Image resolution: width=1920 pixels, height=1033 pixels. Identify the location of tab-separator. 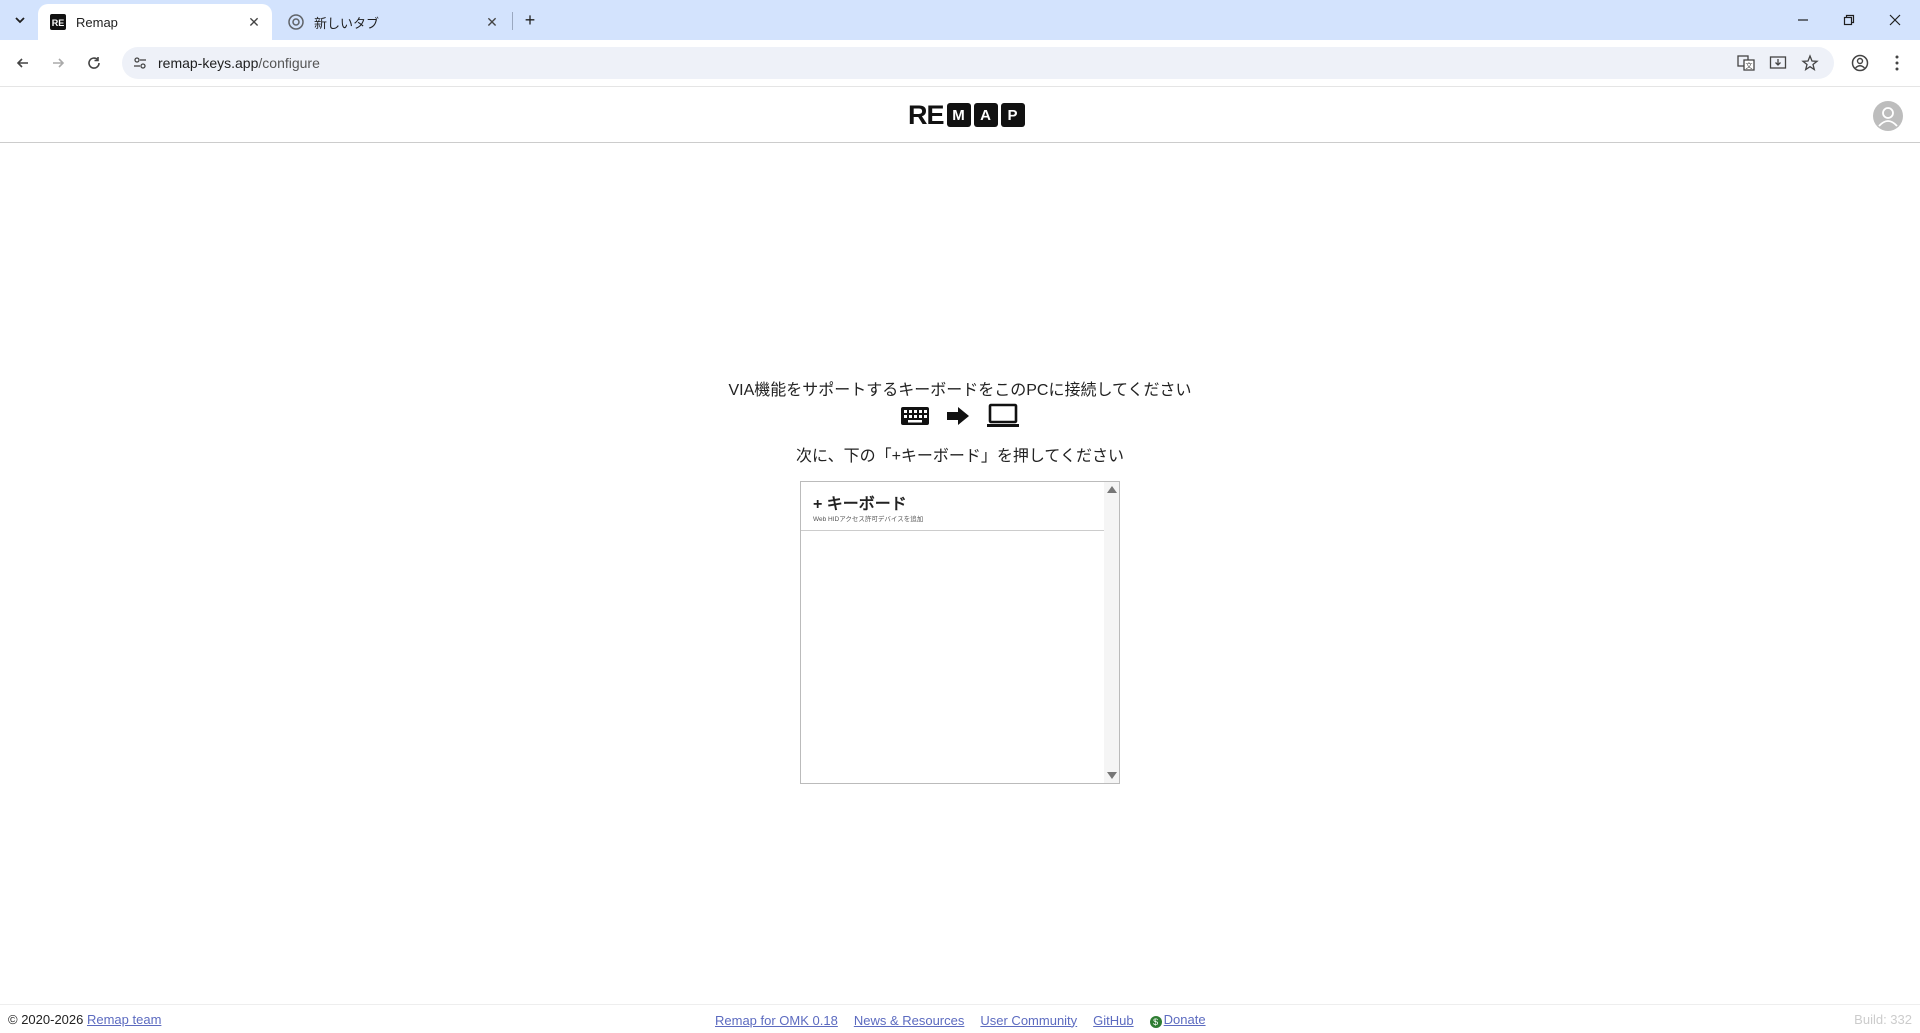
(512, 21).